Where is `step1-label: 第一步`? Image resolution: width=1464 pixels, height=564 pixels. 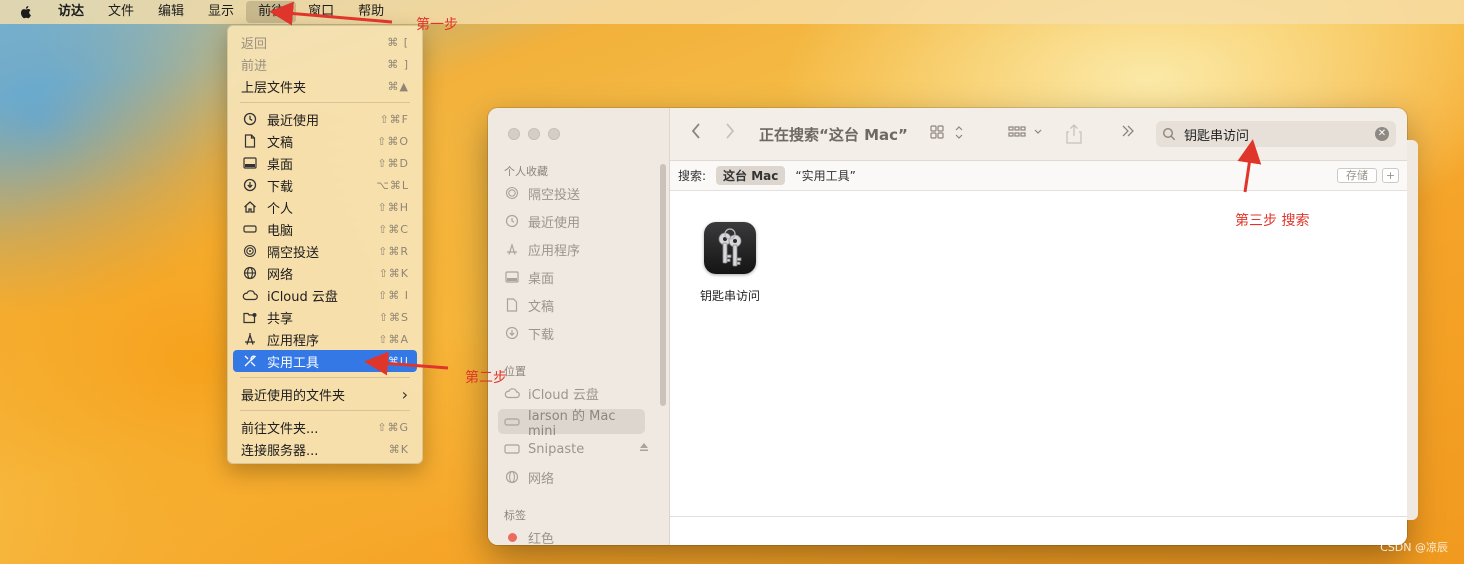 step1-label: 第一步 is located at coordinates (437, 25).